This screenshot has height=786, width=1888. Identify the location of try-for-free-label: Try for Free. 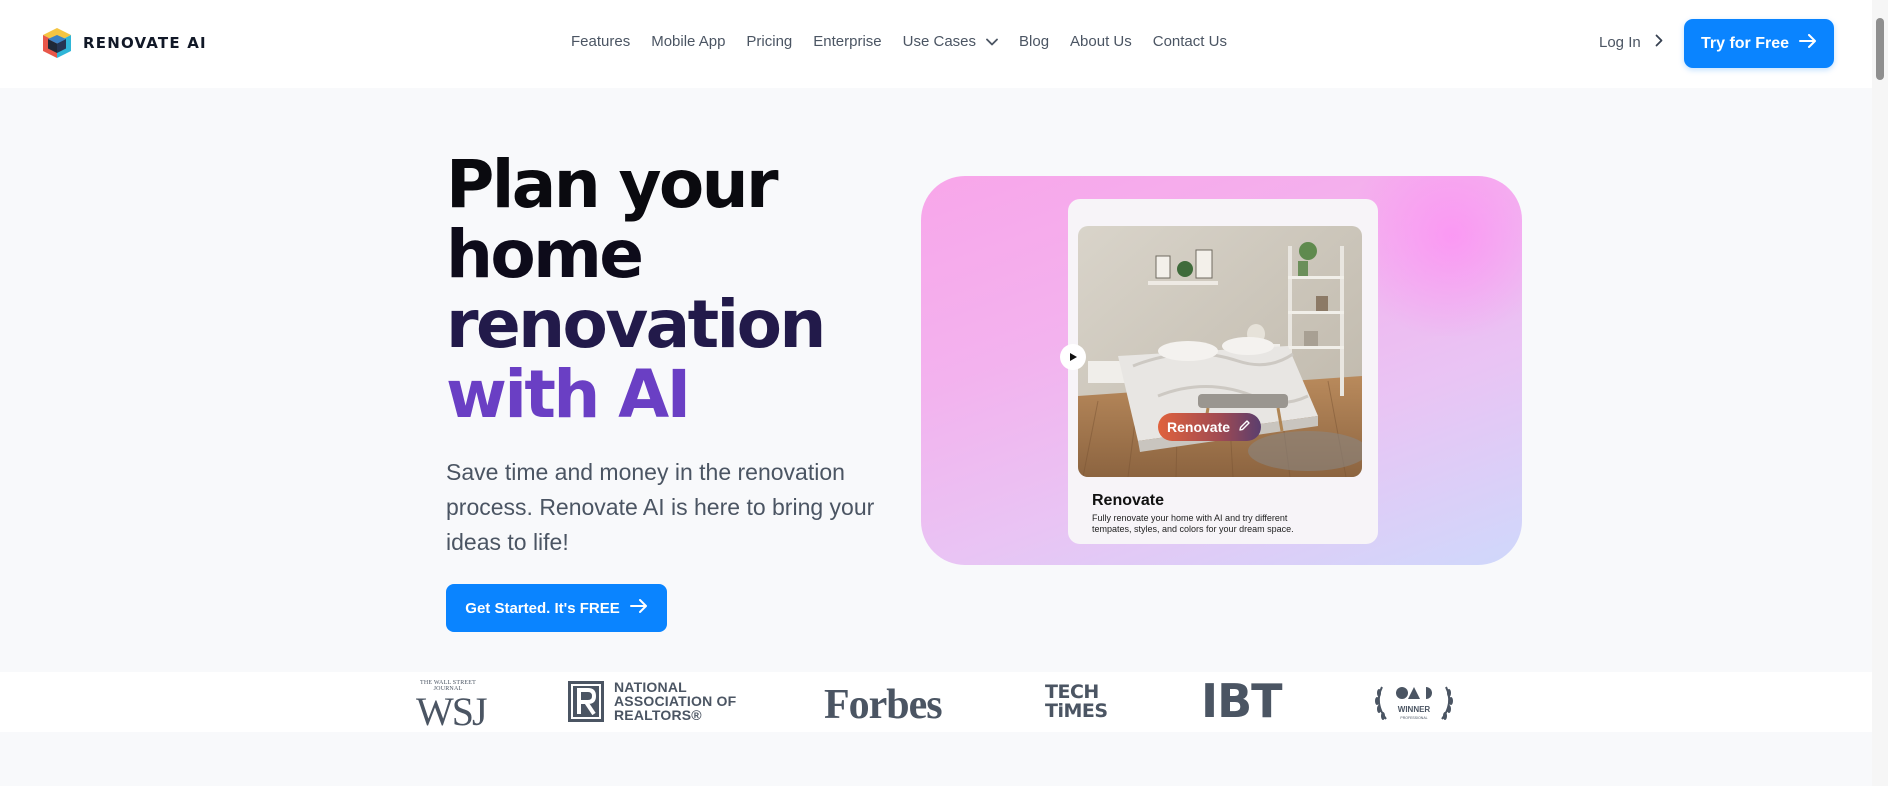
(1745, 43).